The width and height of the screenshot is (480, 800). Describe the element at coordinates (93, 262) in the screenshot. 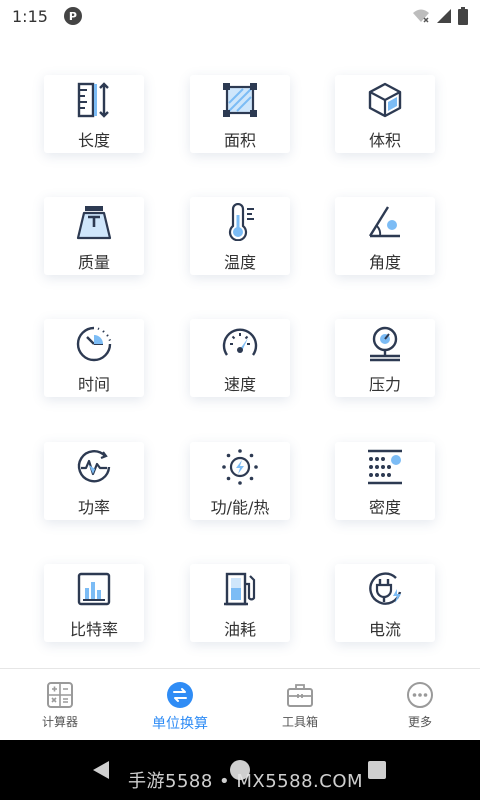

I see `tile-label: 质量` at that location.